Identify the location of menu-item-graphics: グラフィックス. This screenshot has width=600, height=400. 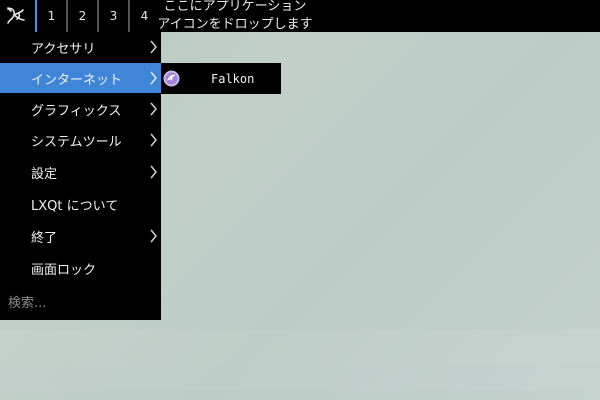
(80, 109).